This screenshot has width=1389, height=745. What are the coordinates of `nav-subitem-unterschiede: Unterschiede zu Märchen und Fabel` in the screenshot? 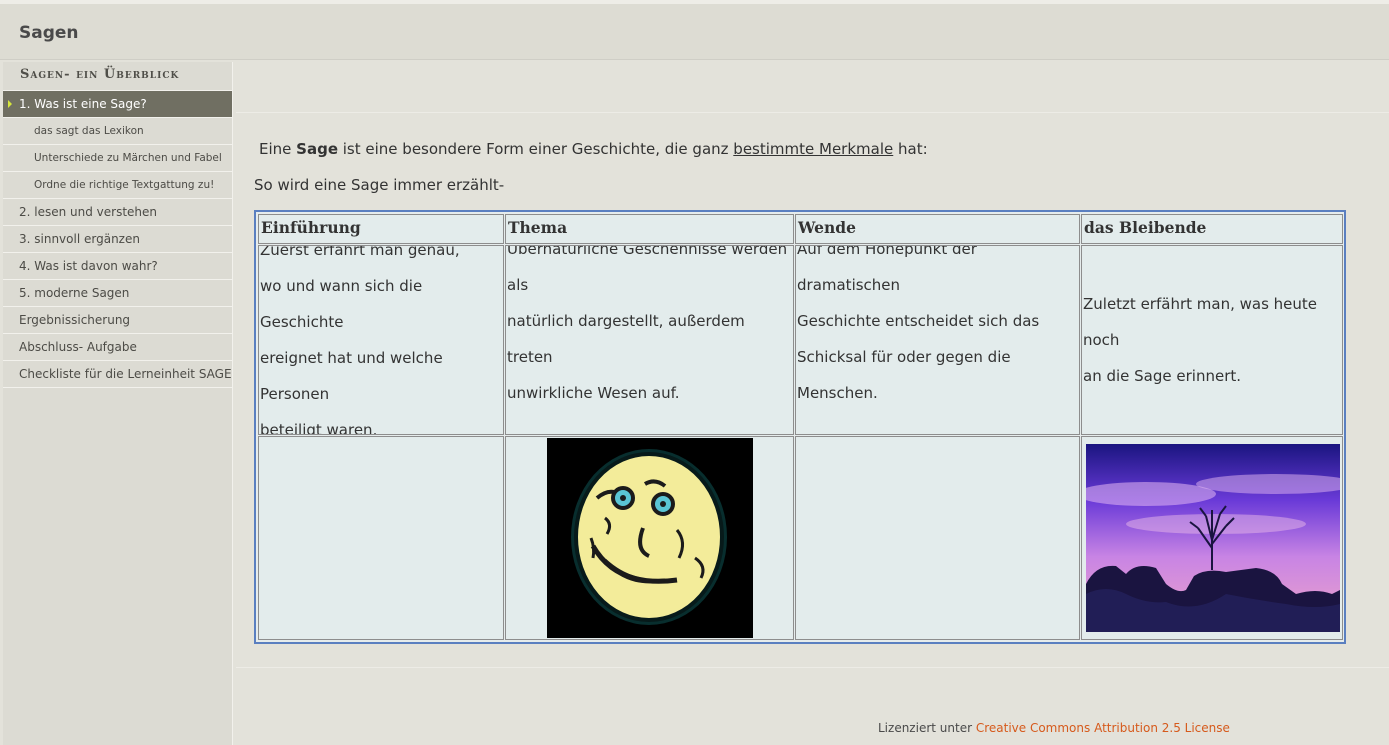 It's located at (117, 158).